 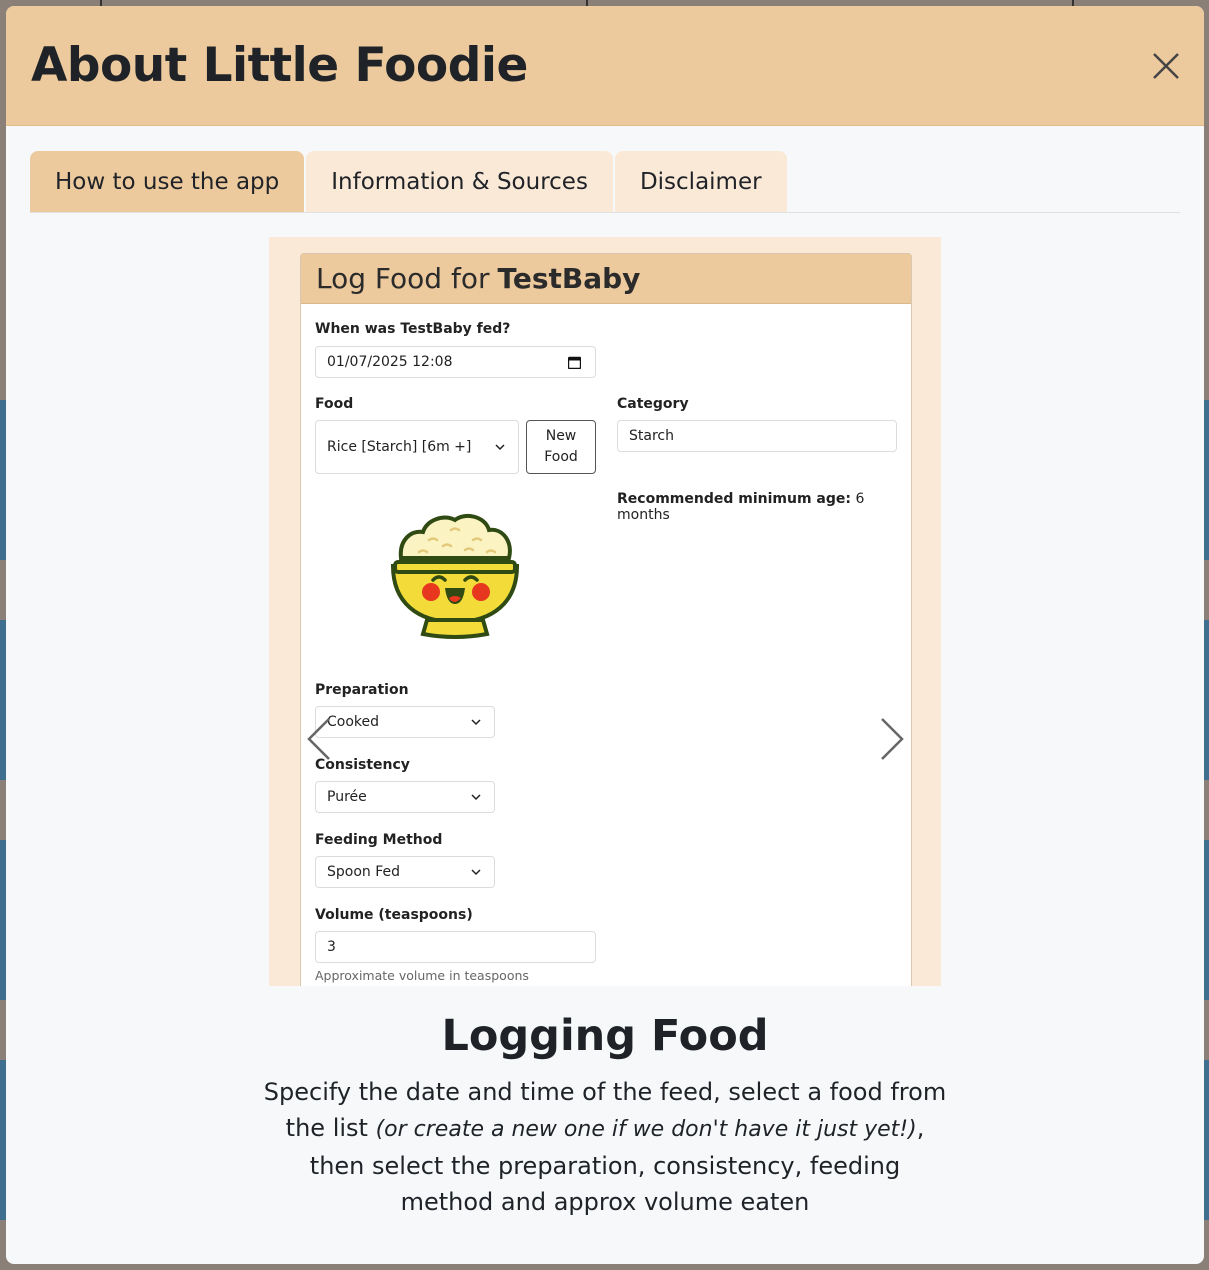 I want to click on rice-bowl-icon, so click(x=455, y=576).